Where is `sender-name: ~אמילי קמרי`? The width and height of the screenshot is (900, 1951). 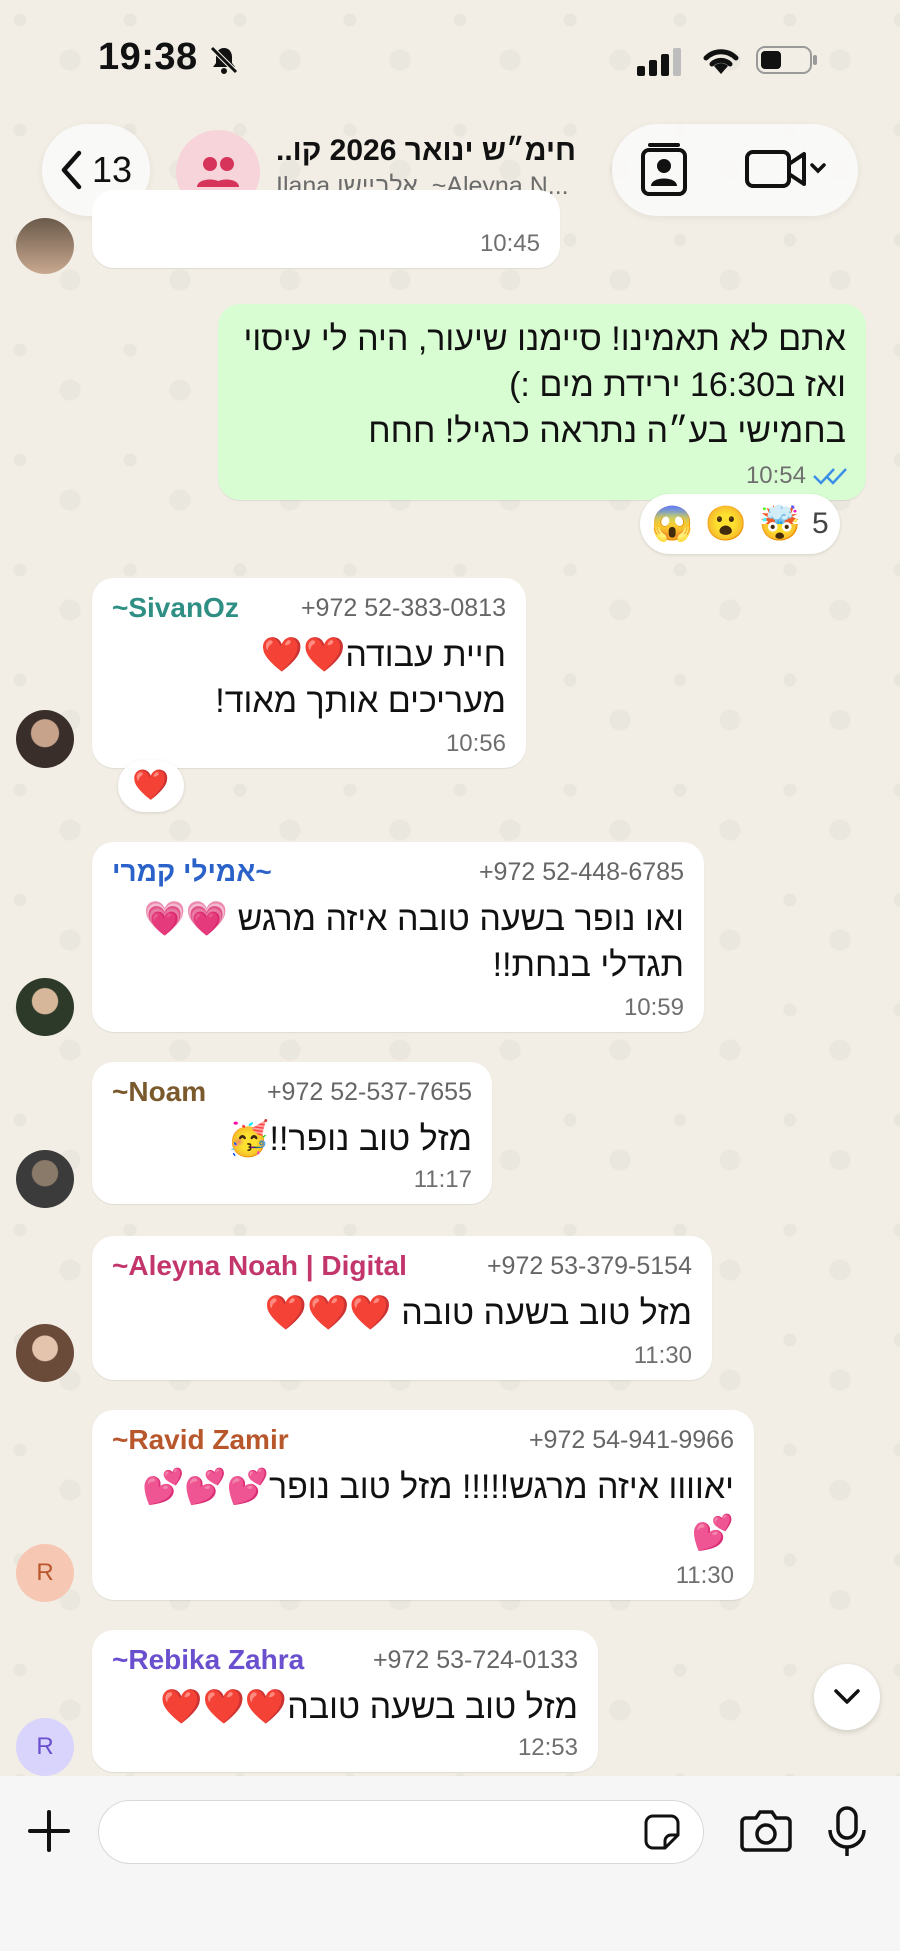
sender-name: ~אמילי קמרי is located at coordinates (192, 871).